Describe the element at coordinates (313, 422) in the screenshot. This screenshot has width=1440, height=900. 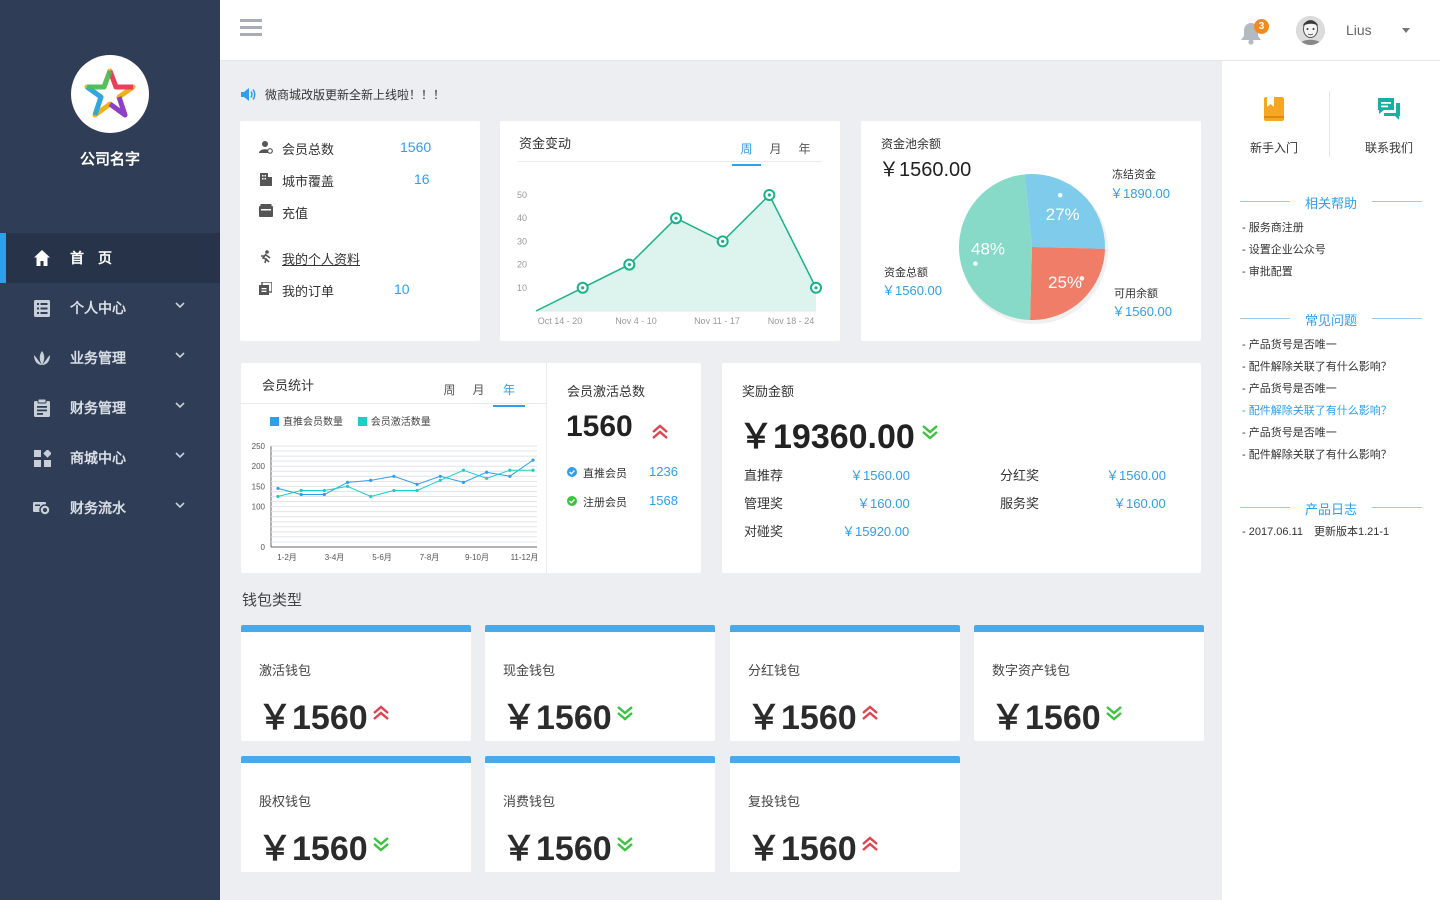
I see `legend-label-direct: 直推会员数量` at that location.